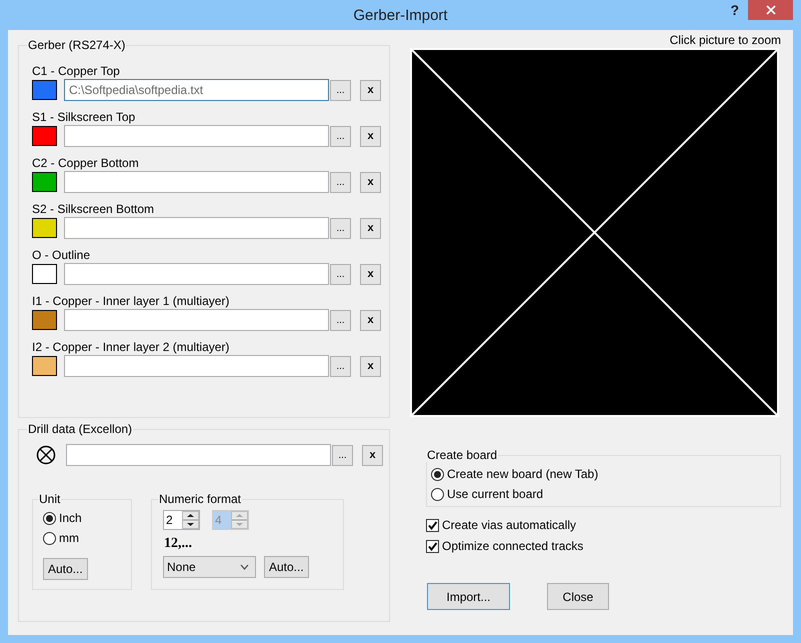 Image resolution: width=801 pixels, height=643 pixels. I want to click on layer-label: C1 - Copper Top, so click(76, 71).